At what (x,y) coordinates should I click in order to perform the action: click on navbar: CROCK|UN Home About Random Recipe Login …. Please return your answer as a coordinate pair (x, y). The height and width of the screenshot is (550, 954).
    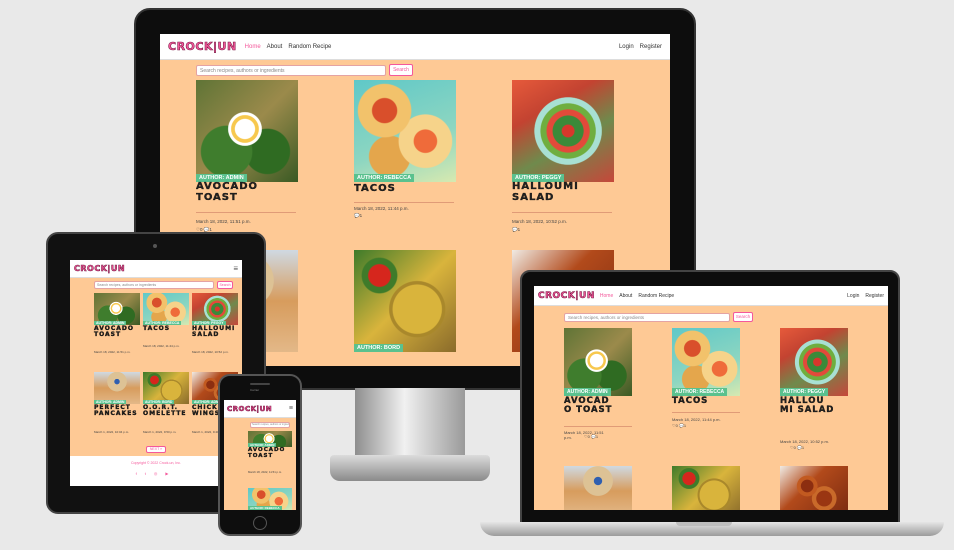
    Looking at the image, I should click on (711, 296).